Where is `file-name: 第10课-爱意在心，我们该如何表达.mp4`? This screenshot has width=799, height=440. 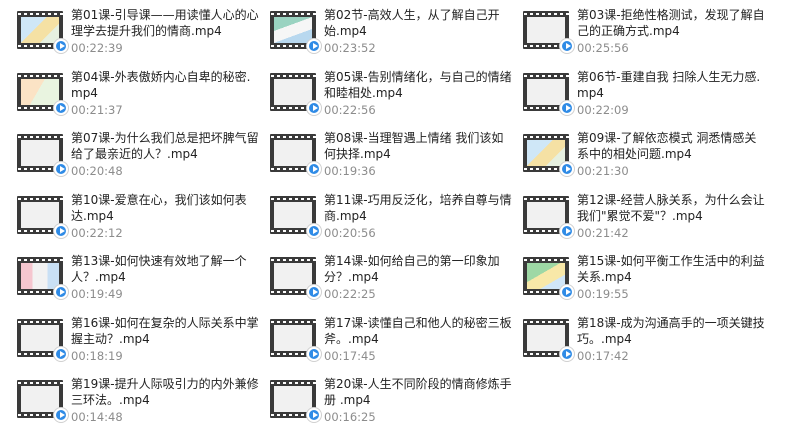
file-name: 第10课-爱意在心，我们该如何表达.mp4 is located at coordinates (159, 207).